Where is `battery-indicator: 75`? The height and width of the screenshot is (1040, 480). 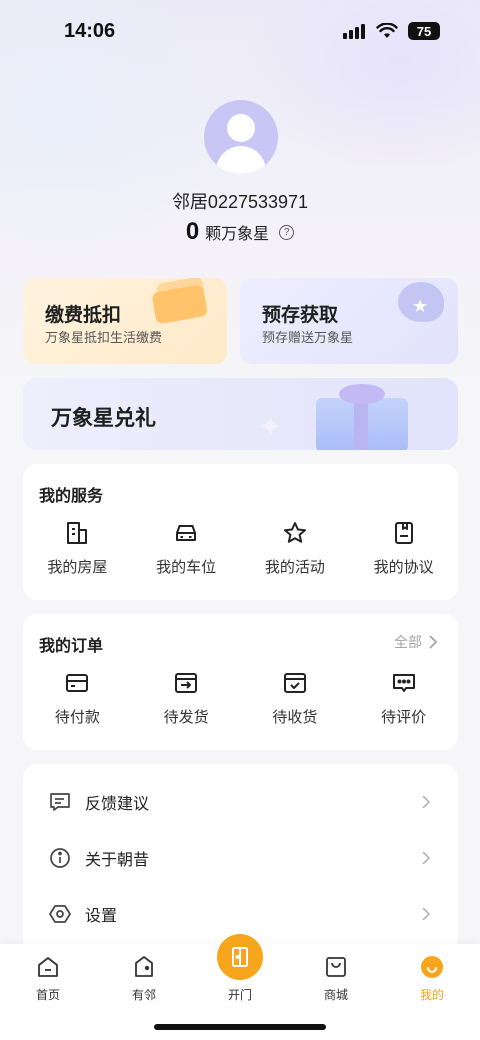 battery-indicator: 75 is located at coordinates (424, 31).